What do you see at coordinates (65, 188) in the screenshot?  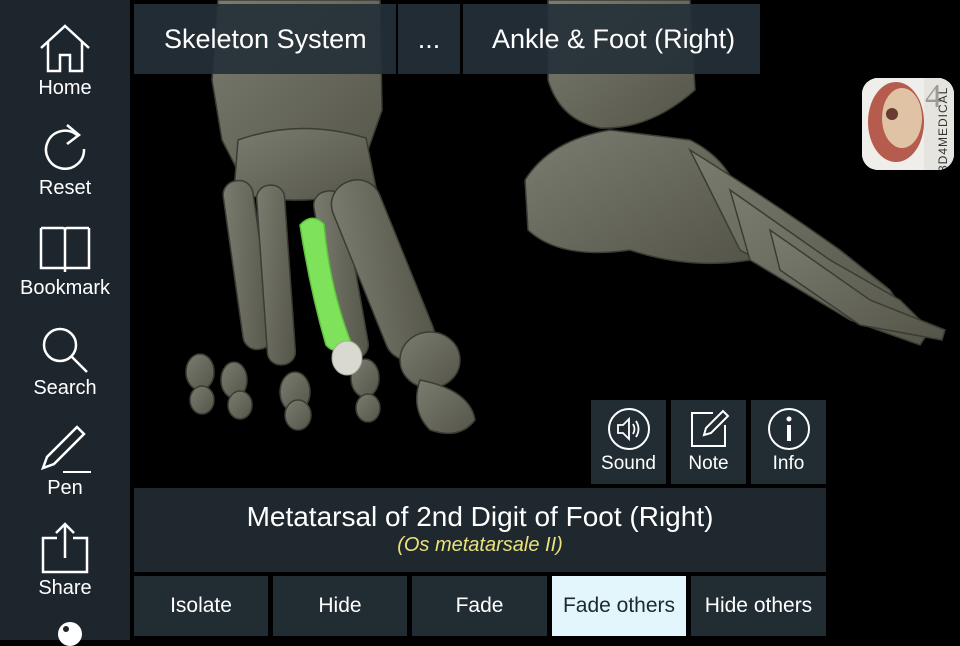 I see `sidebar-item-label: Reset` at bounding box center [65, 188].